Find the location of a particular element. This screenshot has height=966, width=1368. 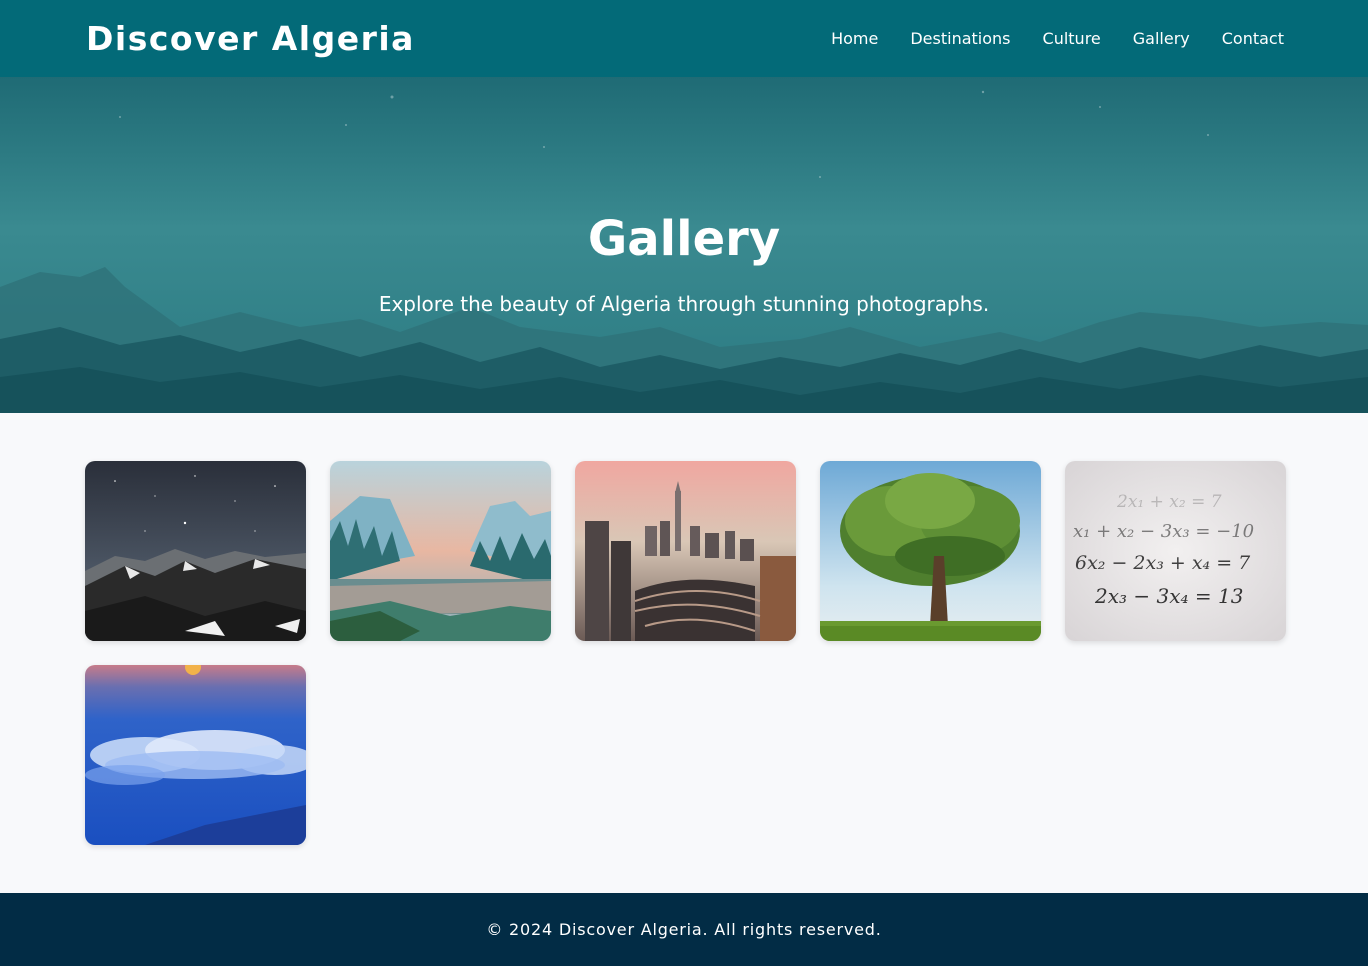

clouds-image is located at coordinates (195, 755).